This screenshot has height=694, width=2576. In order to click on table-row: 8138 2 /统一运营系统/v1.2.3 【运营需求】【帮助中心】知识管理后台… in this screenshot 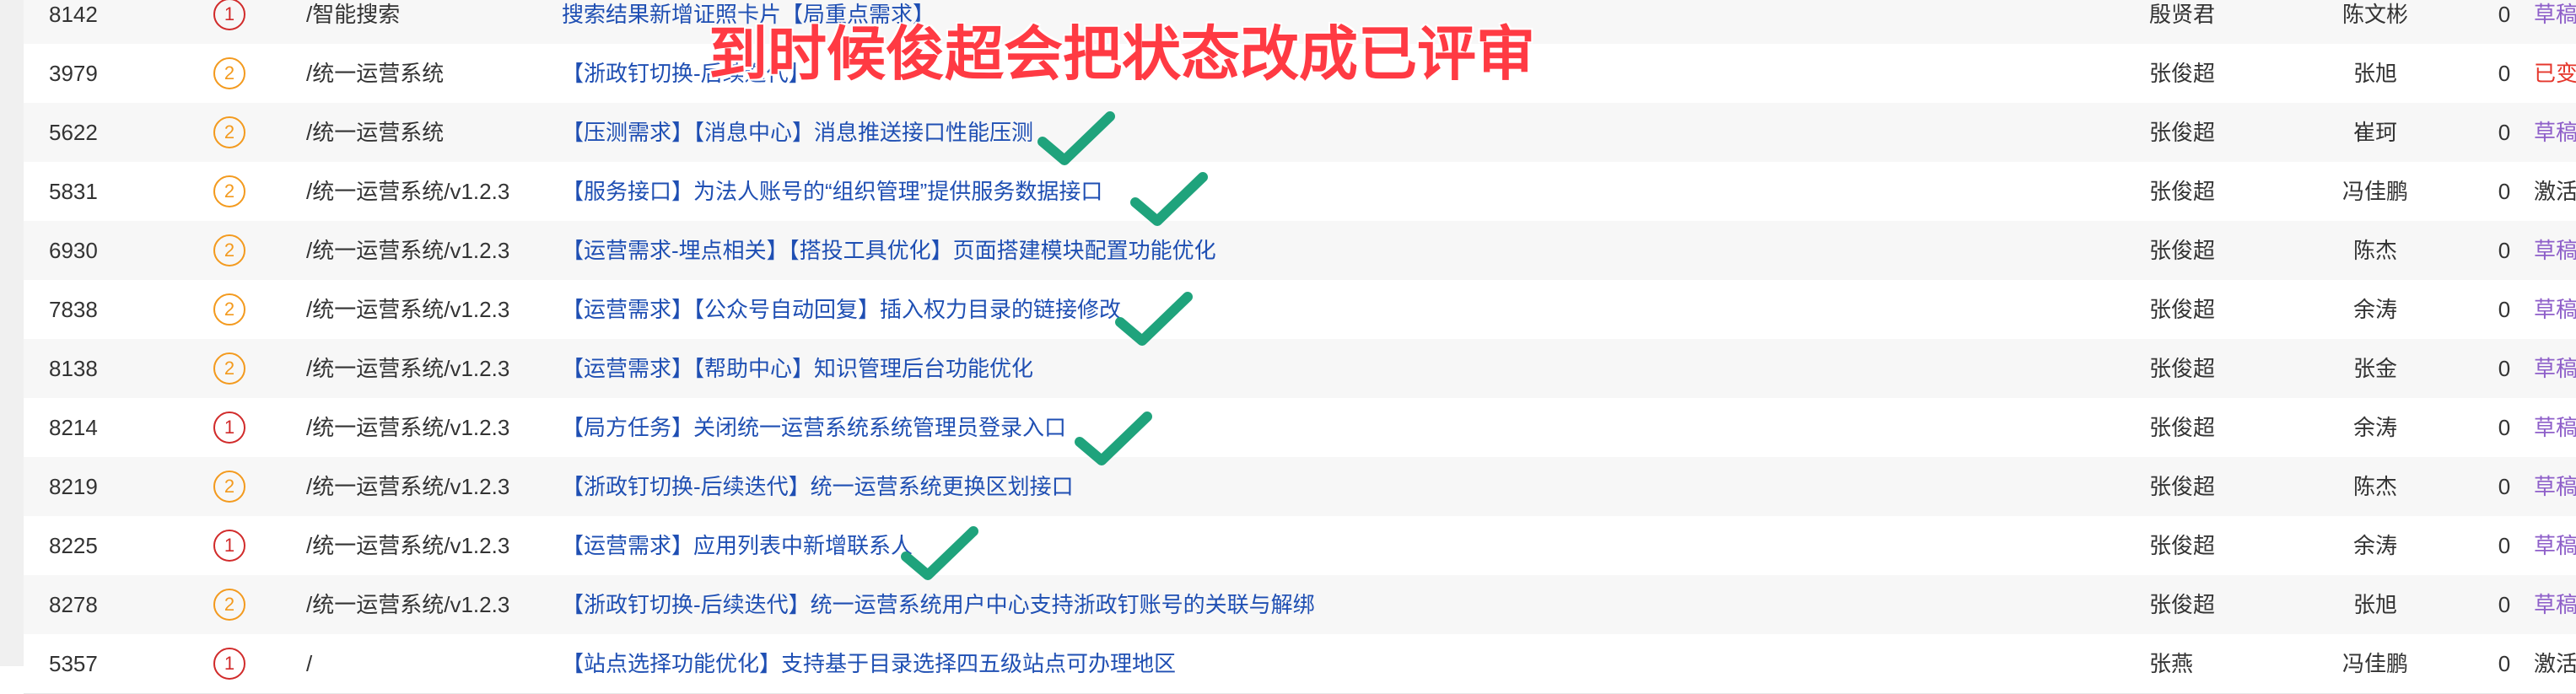, I will do `click(1300, 369)`.